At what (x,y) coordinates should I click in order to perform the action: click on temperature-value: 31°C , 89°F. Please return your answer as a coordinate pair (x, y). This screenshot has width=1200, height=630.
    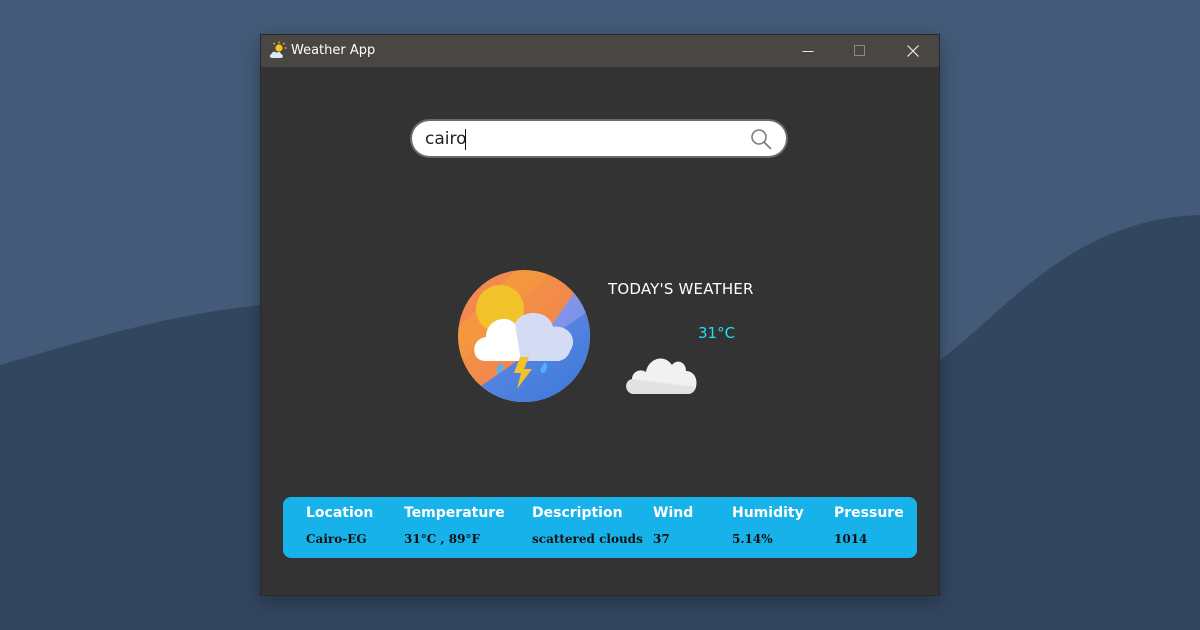
    Looking at the image, I should click on (442, 539).